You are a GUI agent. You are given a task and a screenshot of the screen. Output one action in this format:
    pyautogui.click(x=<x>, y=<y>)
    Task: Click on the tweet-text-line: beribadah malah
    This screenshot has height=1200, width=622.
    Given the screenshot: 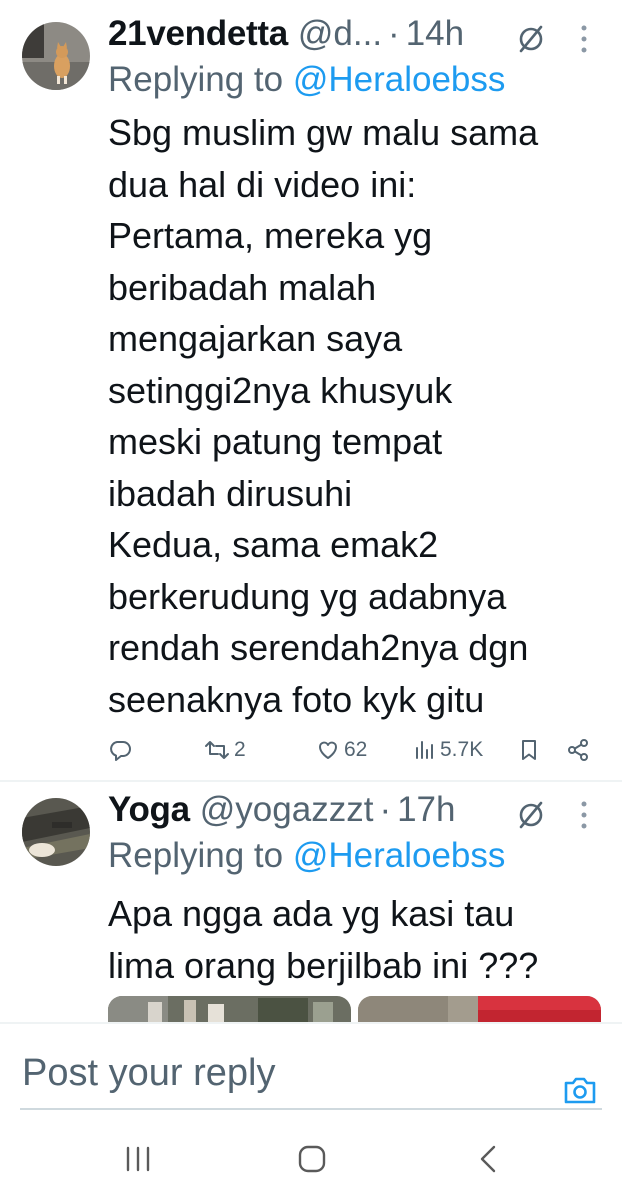 What is the action you would take?
    pyautogui.click(x=242, y=287)
    